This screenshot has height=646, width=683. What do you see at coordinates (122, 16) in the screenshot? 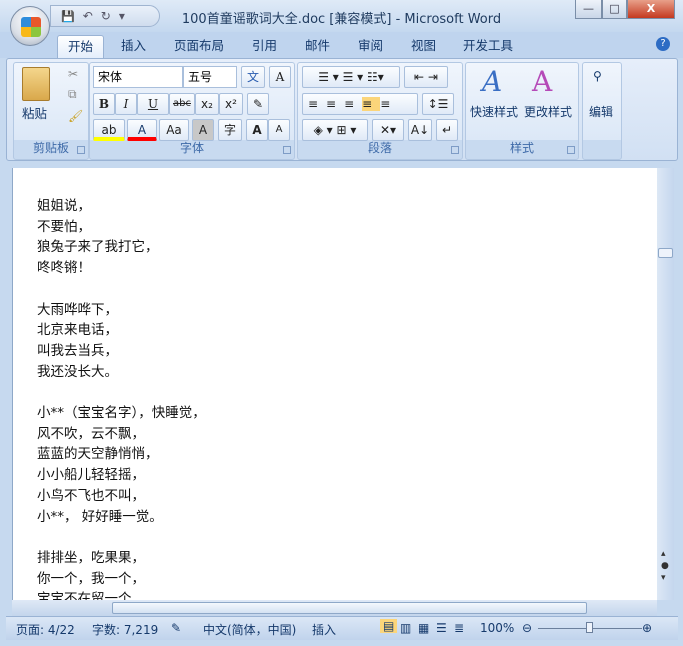
I see `customize-qat-icon: ▾` at bounding box center [122, 16].